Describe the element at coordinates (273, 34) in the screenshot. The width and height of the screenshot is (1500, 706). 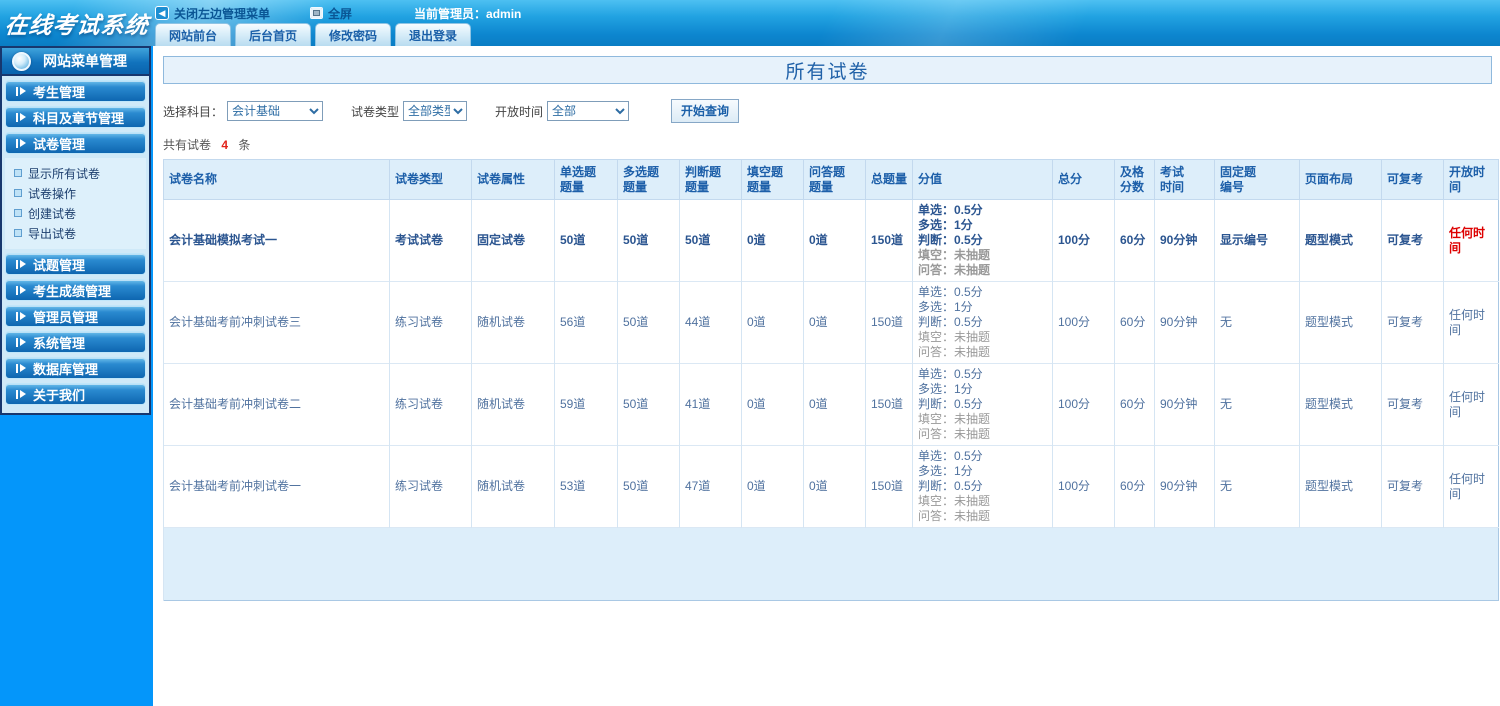
I see `top-tab: 后台首页` at that location.